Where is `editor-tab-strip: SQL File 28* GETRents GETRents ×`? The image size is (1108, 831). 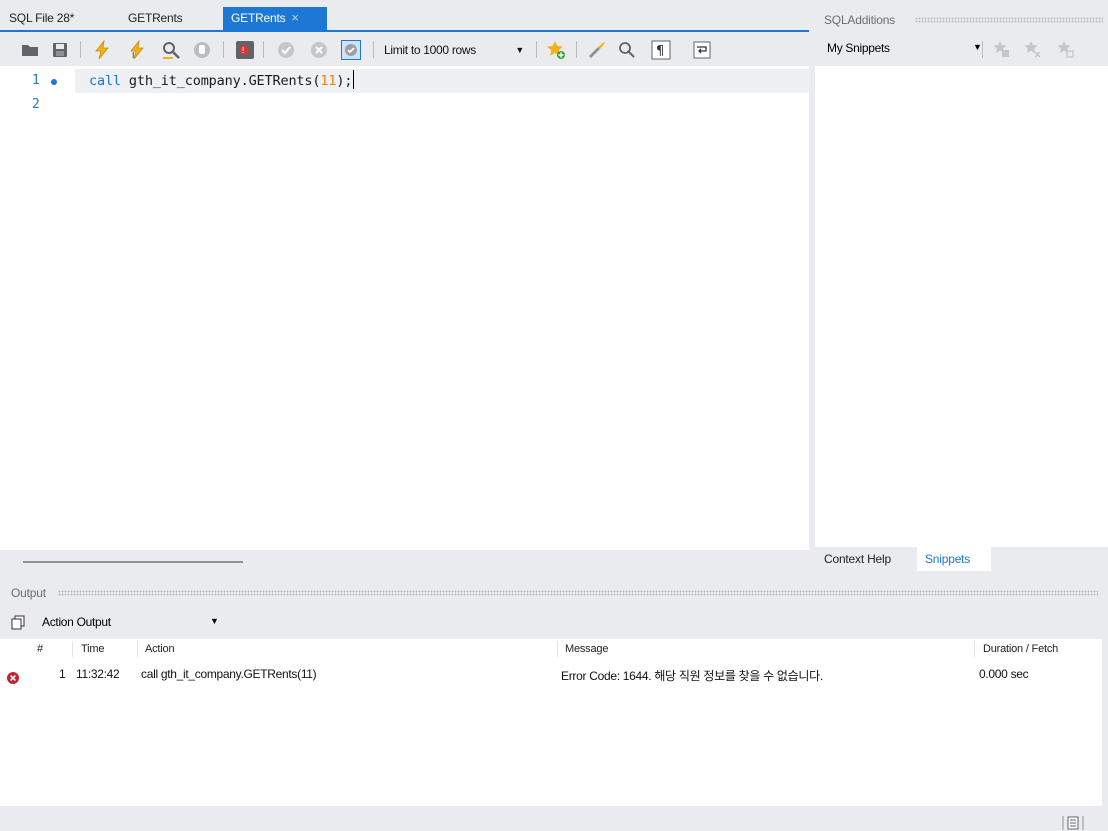 editor-tab-strip: SQL File 28* GETRents GETRents × is located at coordinates (404, 18).